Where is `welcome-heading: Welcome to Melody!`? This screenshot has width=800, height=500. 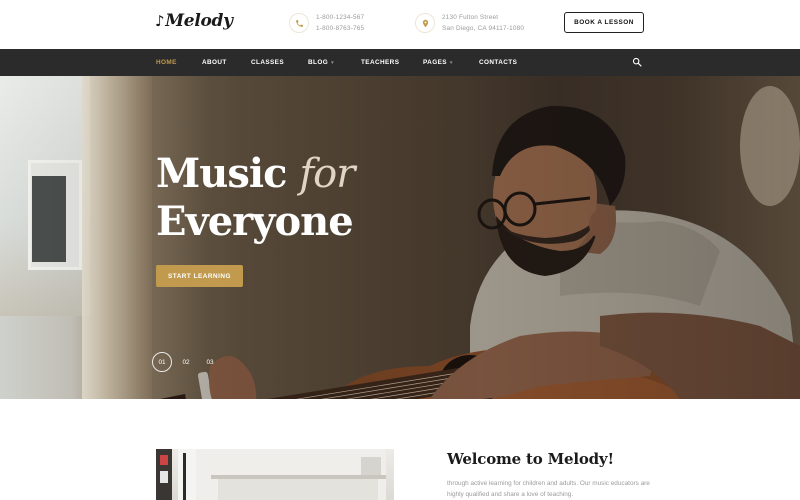
welcome-heading: Welcome to Melody! is located at coordinates (530, 459).